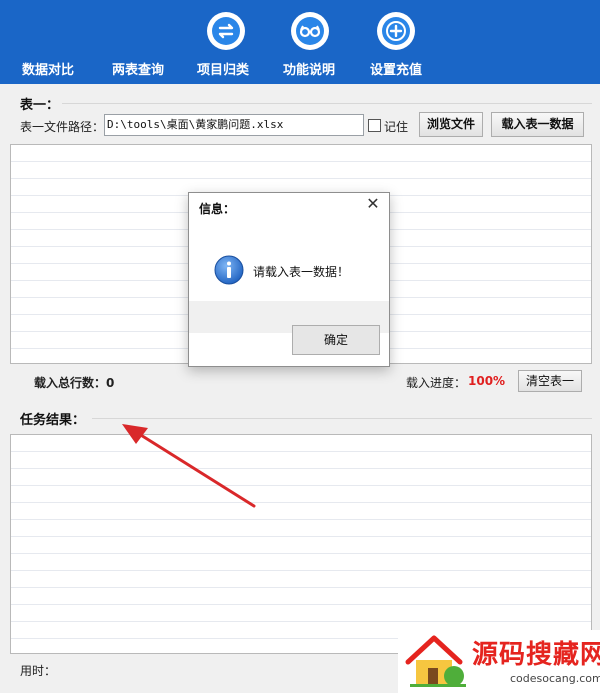  Describe the element at coordinates (53, 420) in the screenshot. I see `task-result-group-title: 任务结果：` at that location.